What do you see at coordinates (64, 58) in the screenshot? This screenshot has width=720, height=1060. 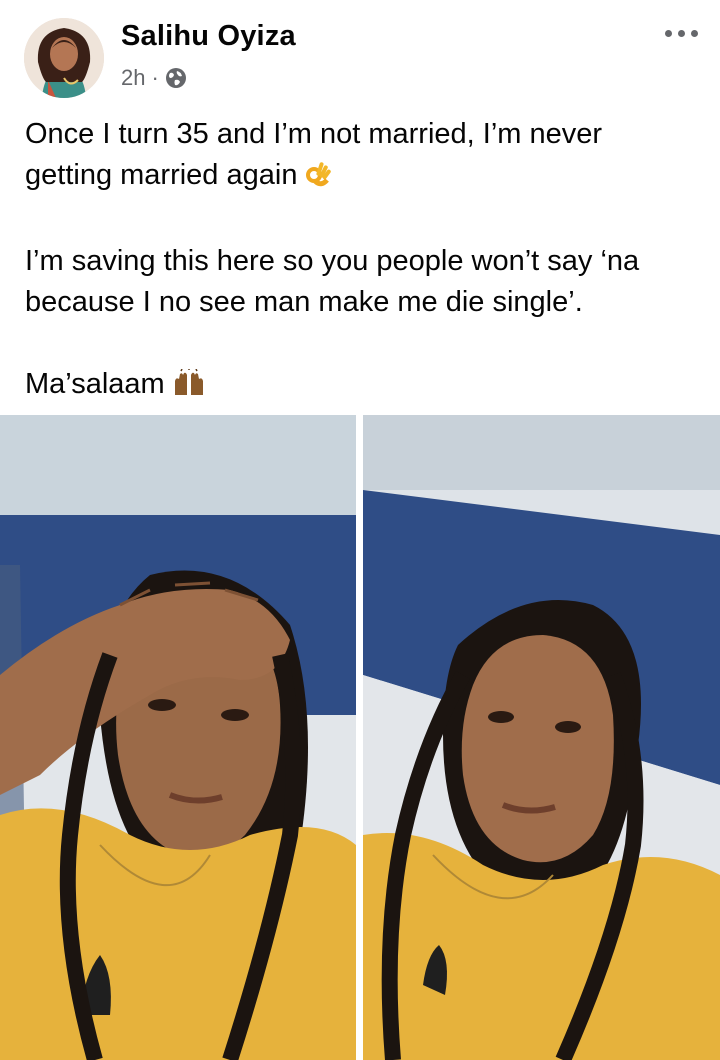 I see `author-avatar` at bounding box center [64, 58].